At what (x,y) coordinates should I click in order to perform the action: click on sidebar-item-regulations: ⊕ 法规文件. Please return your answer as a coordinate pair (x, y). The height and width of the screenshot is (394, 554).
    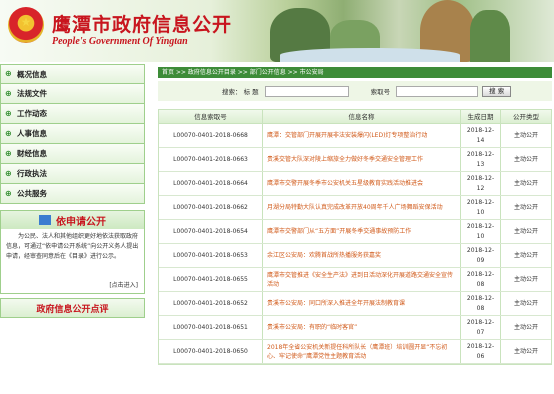
    Looking at the image, I should click on (72, 94).